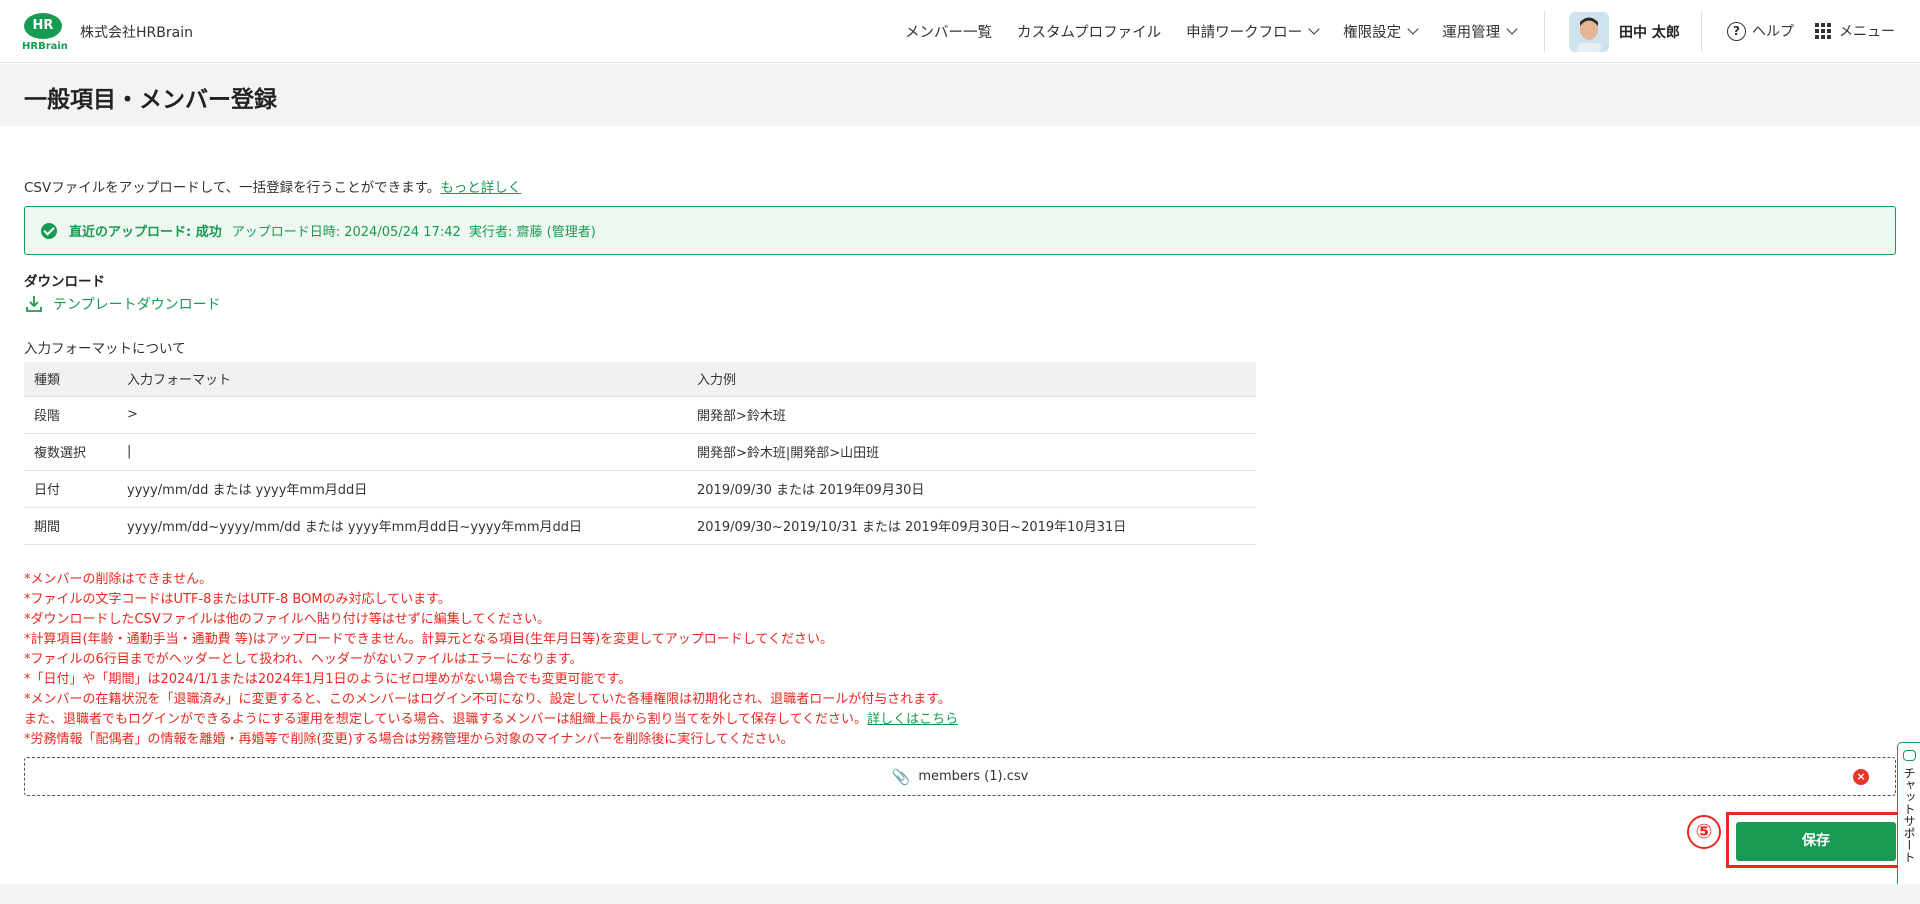 This screenshot has height=904, width=1920. I want to click on nav-label: メンバー一覧, so click(948, 33).